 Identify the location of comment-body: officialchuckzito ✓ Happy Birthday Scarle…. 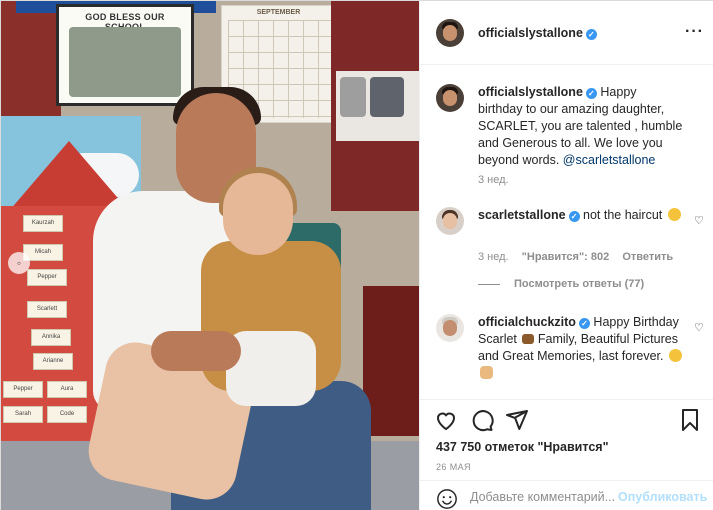
(581, 348).